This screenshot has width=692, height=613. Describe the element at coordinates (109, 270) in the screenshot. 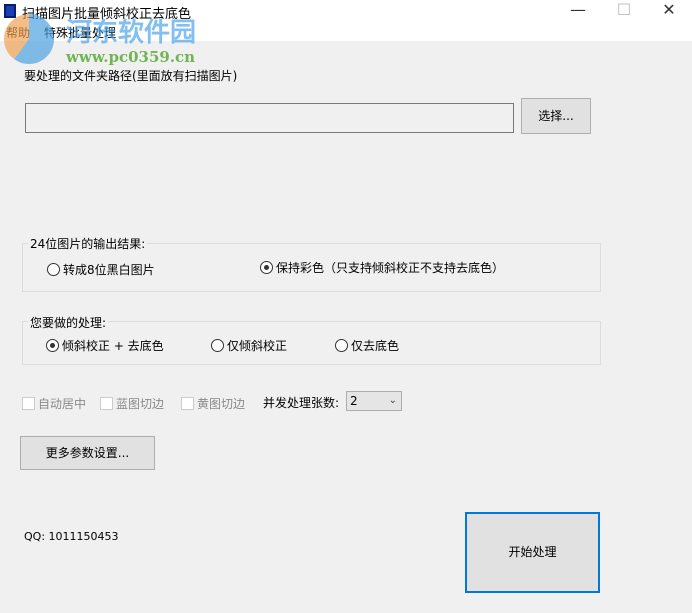

I see `radio-label: 转成8位黑白图片` at that location.